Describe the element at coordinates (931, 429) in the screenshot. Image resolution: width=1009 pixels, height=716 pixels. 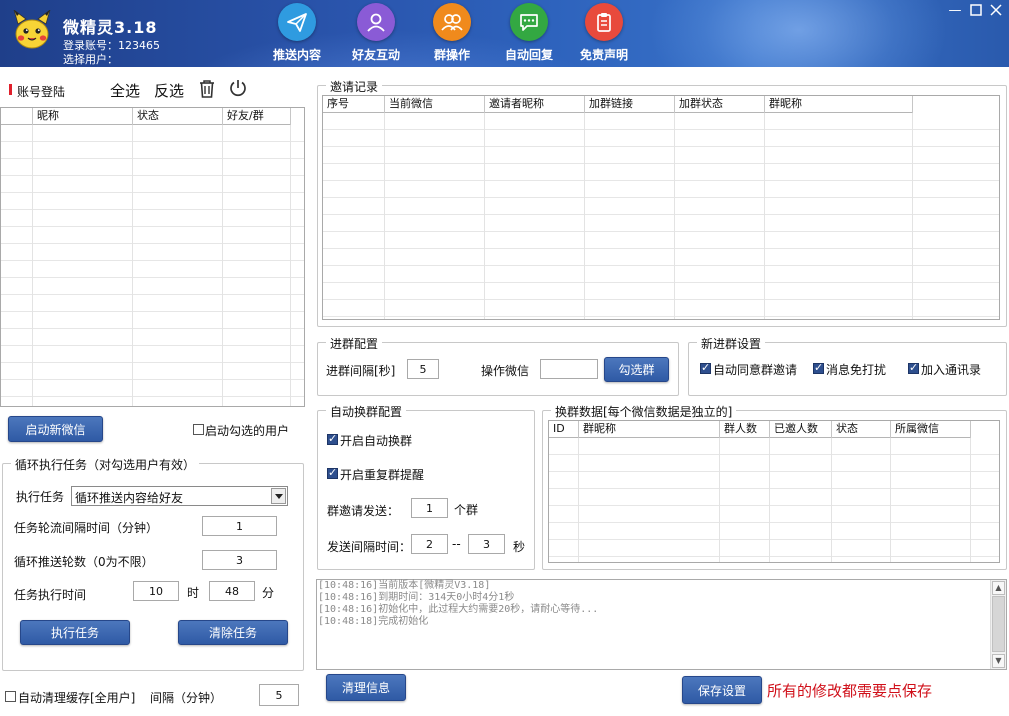
I see `column-header: 所属微信` at that location.